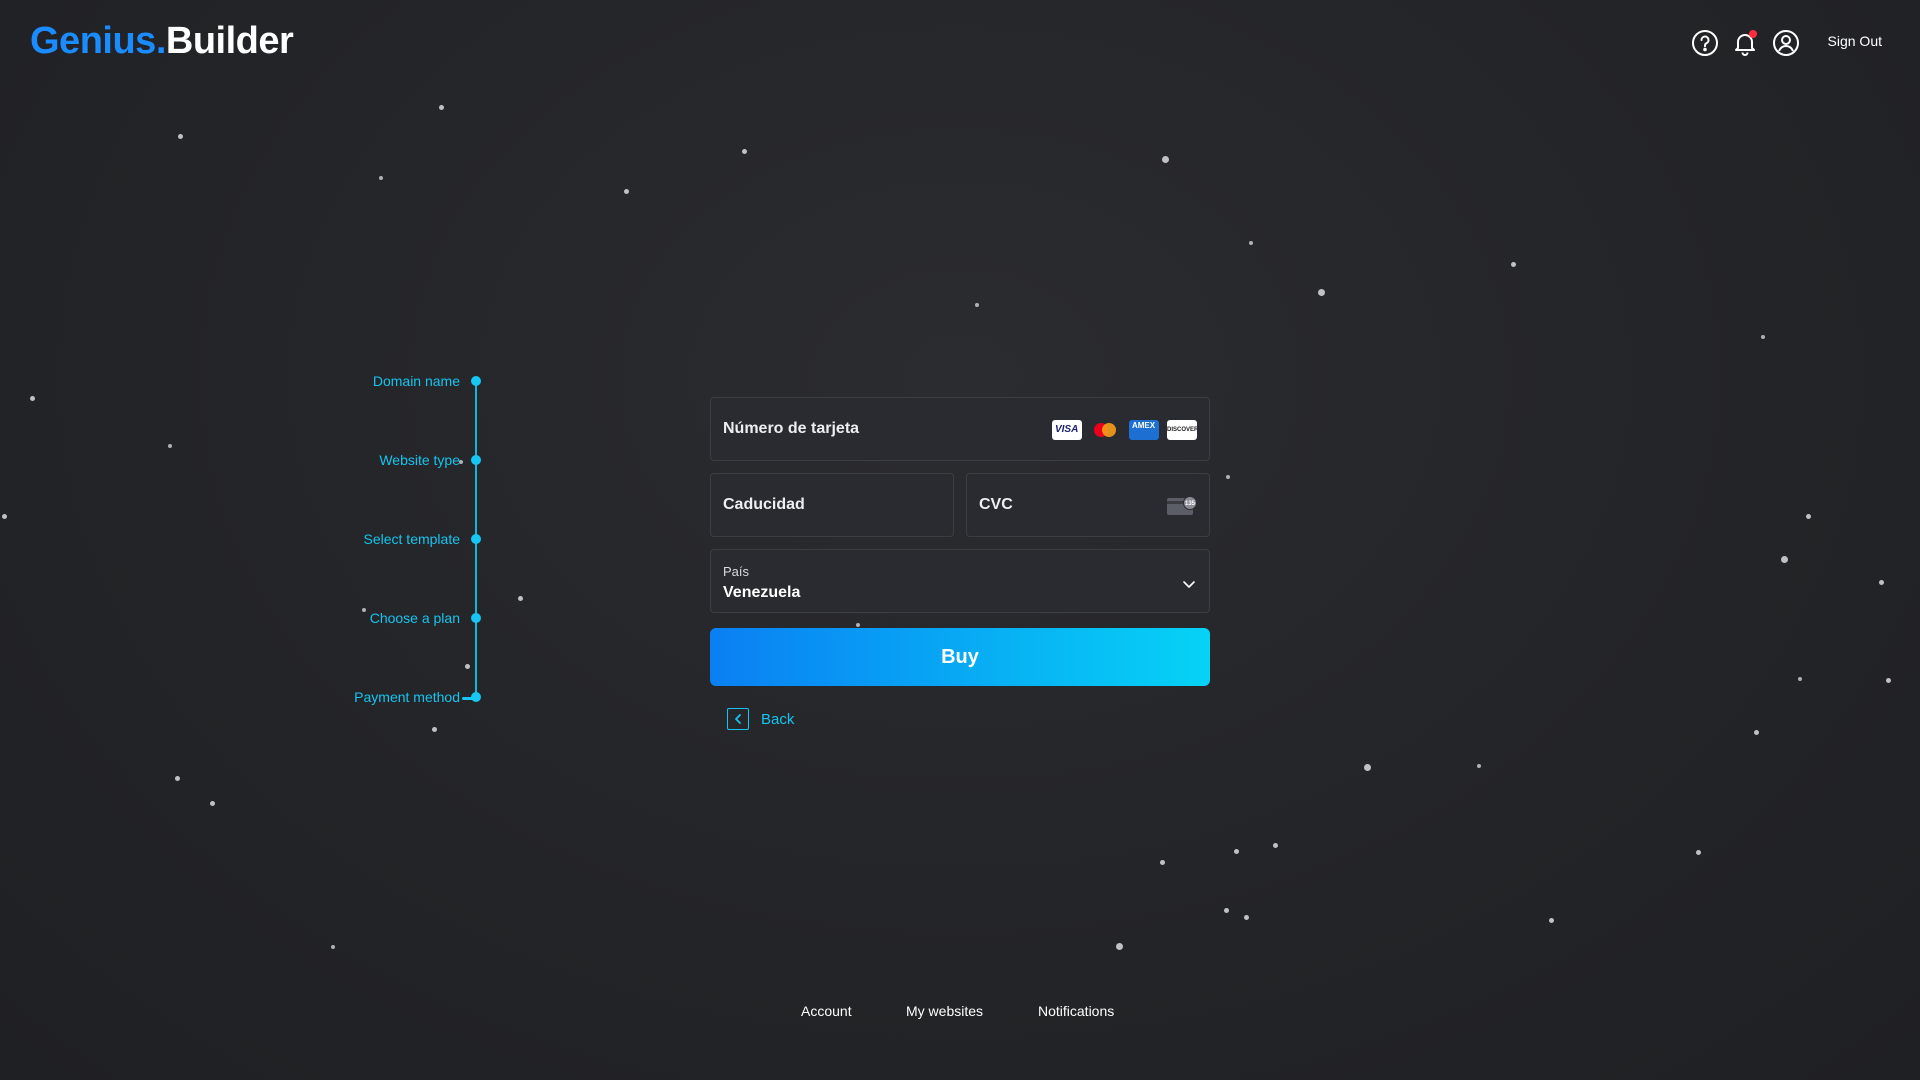  Describe the element at coordinates (412, 539) in the screenshot. I see `step-label: Select template` at that location.